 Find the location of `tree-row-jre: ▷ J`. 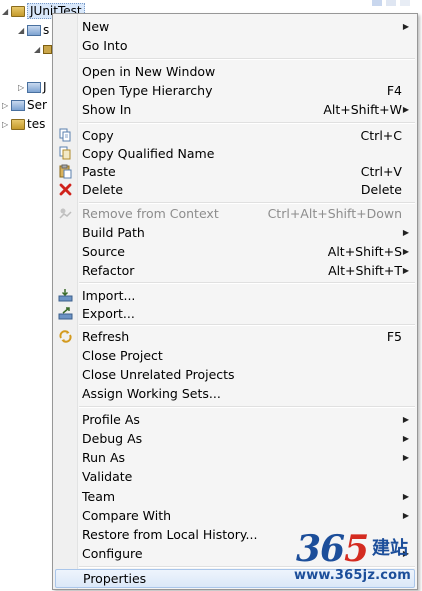

tree-row-jre: ▷ J is located at coordinates (32, 87).